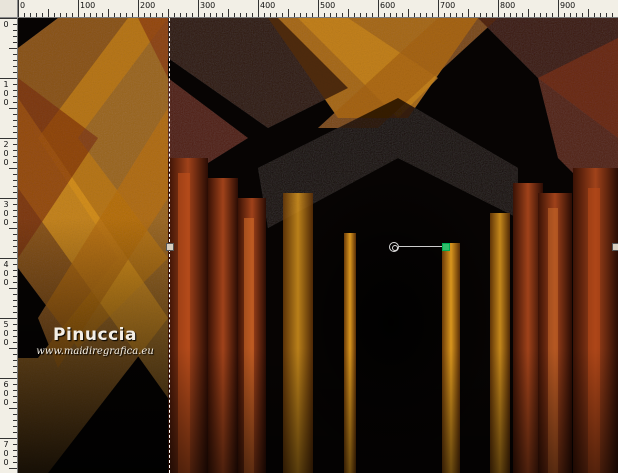  What do you see at coordinates (6, 273) in the screenshot?
I see `ruler-left-label: 4 0 0` at bounding box center [6, 273].